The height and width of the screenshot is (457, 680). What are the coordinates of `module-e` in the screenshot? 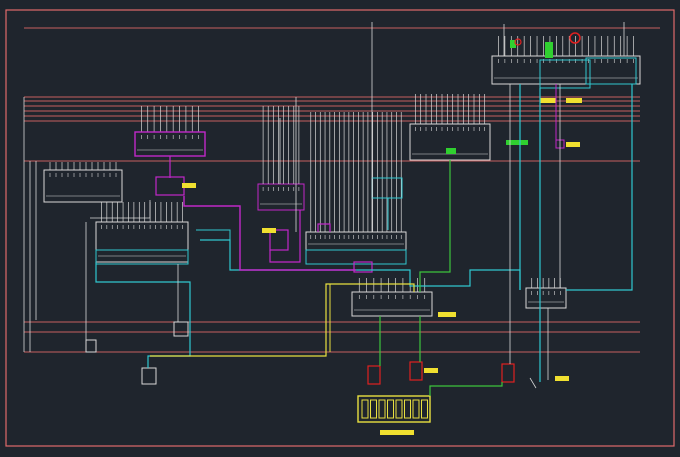 It's located at (281, 197).